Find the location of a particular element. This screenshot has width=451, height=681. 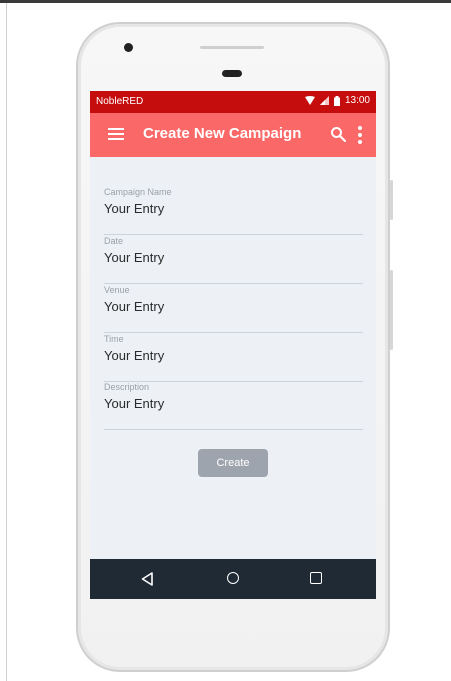

recents-icon is located at coordinates (316, 578).